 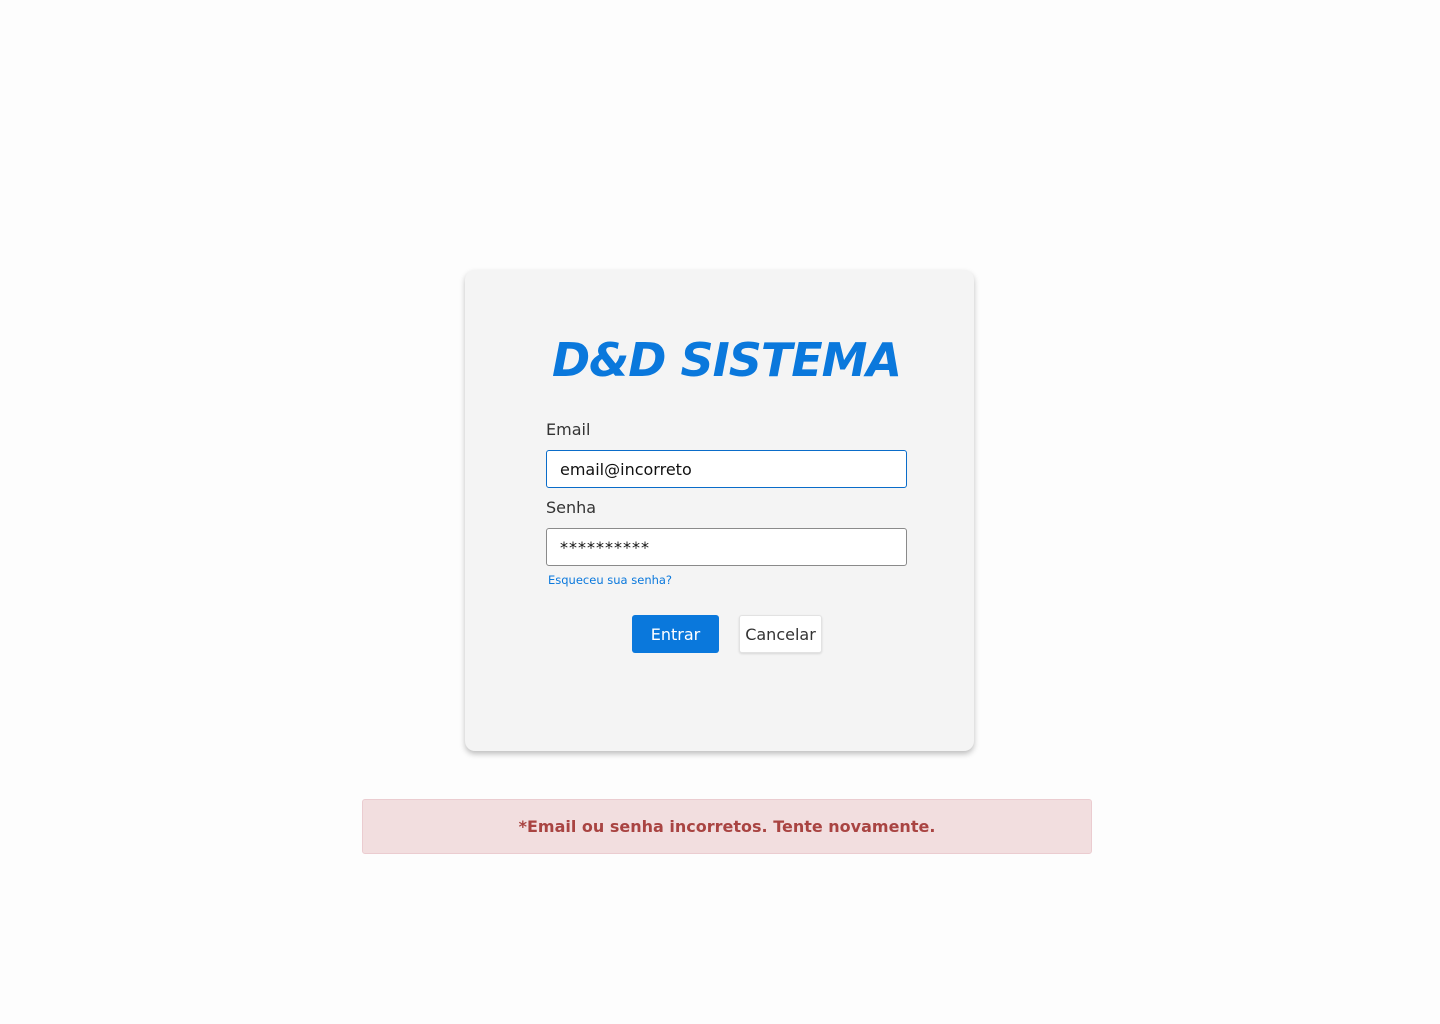 What do you see at coordinates (780, 634) in the screenshot?
I see `cancel-button: Cancelar` at bounding box center [780, 634].